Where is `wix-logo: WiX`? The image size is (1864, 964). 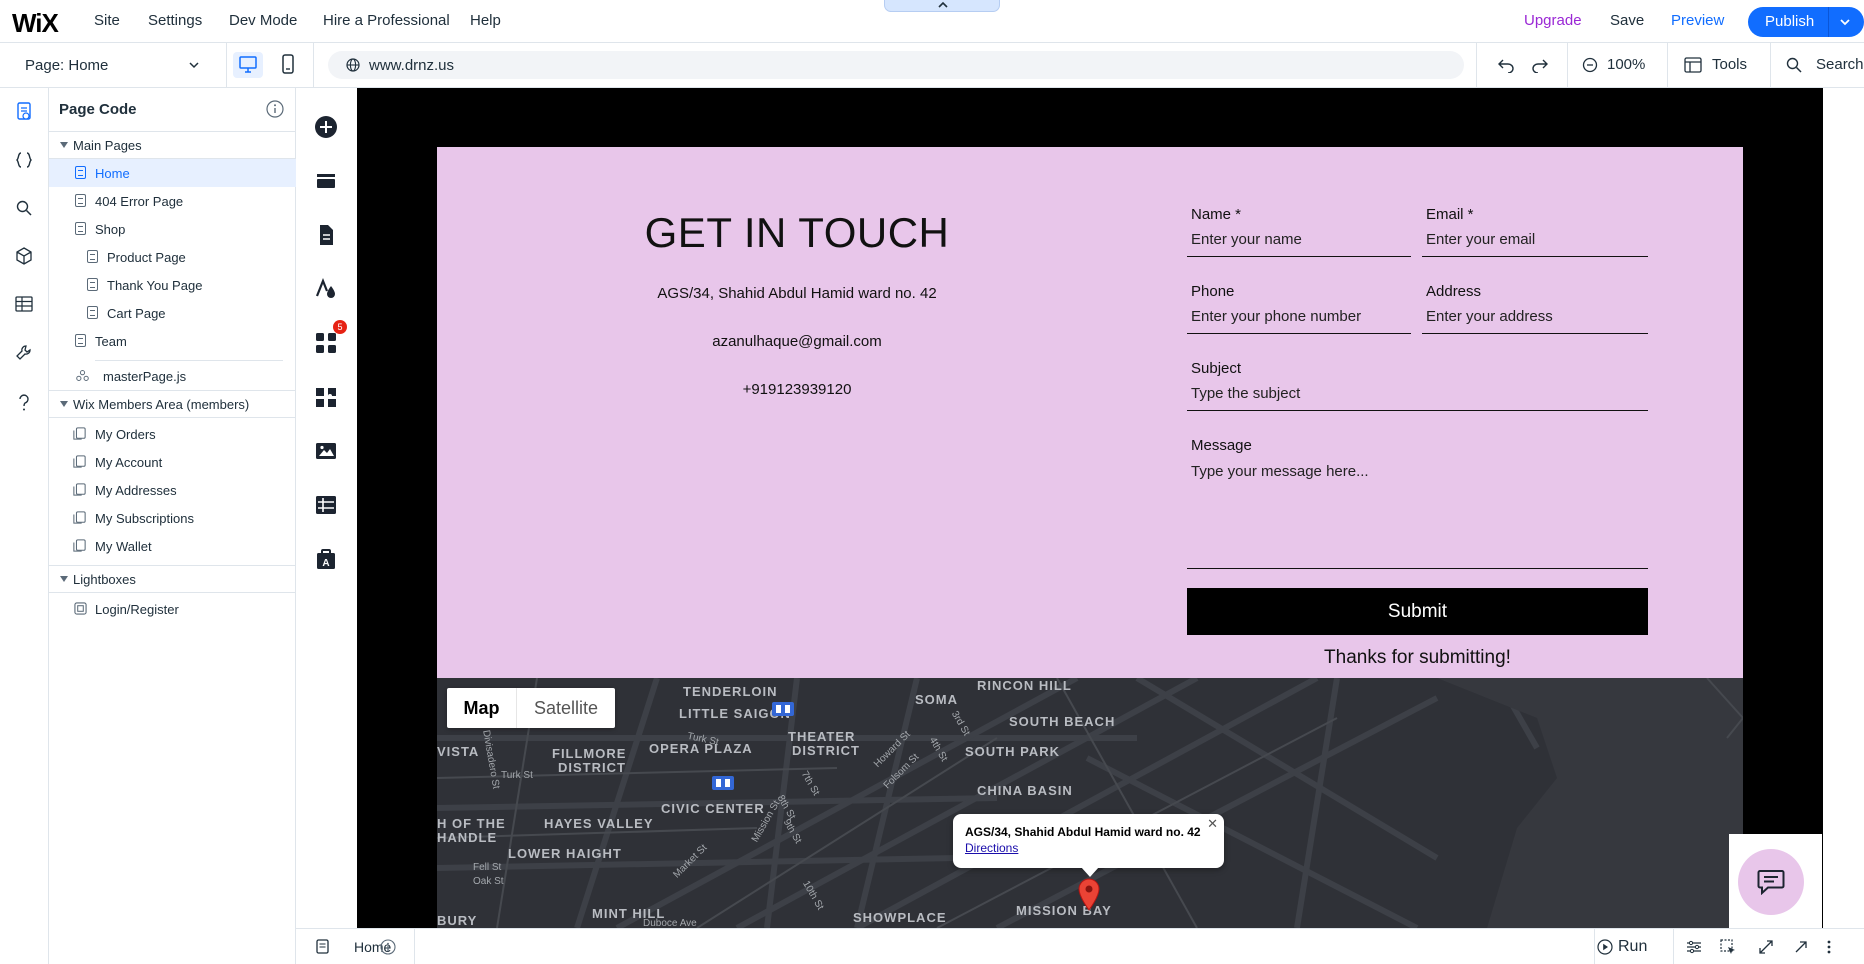 wix-logo: WiX is located at coordinates (35, 23).